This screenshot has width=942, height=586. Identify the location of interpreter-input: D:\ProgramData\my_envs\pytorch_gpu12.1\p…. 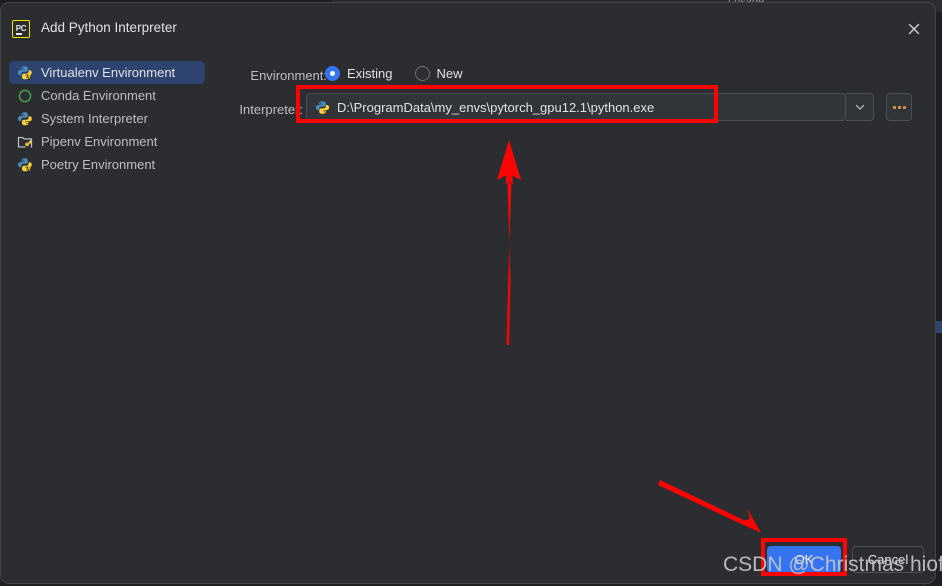
(576, 107).